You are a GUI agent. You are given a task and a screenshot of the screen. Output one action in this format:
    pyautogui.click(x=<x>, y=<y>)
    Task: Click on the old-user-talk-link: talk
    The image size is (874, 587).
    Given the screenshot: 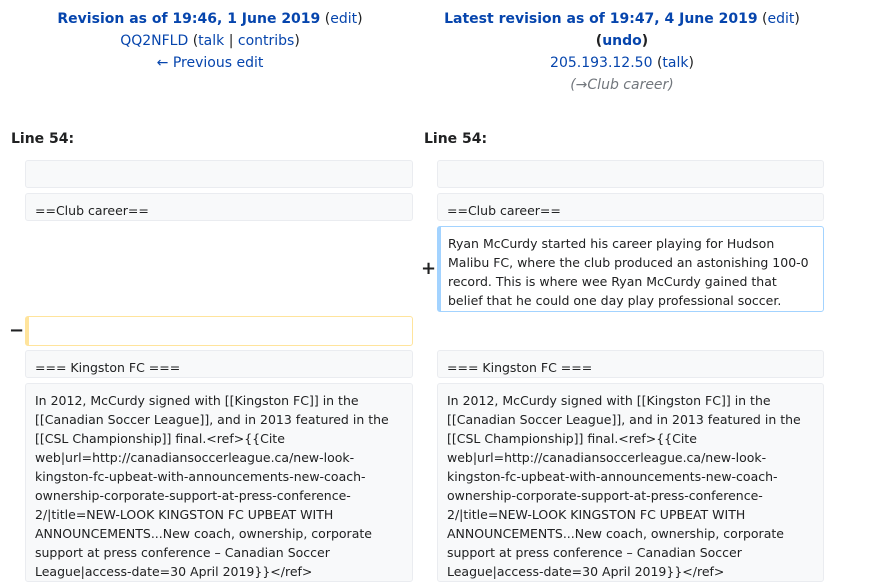 What is the action you would take?
    pyautogui.click(x=211, y=41)
    